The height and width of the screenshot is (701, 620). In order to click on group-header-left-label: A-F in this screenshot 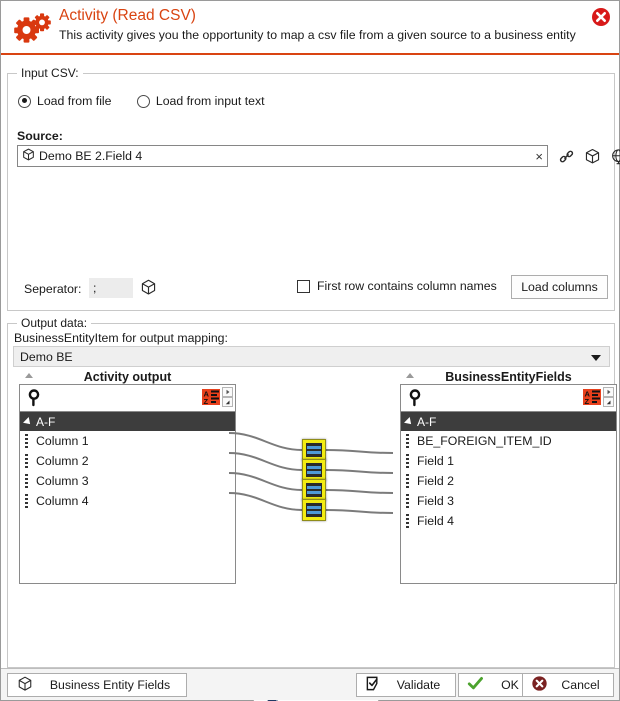, I will do `click(46, 421)`.